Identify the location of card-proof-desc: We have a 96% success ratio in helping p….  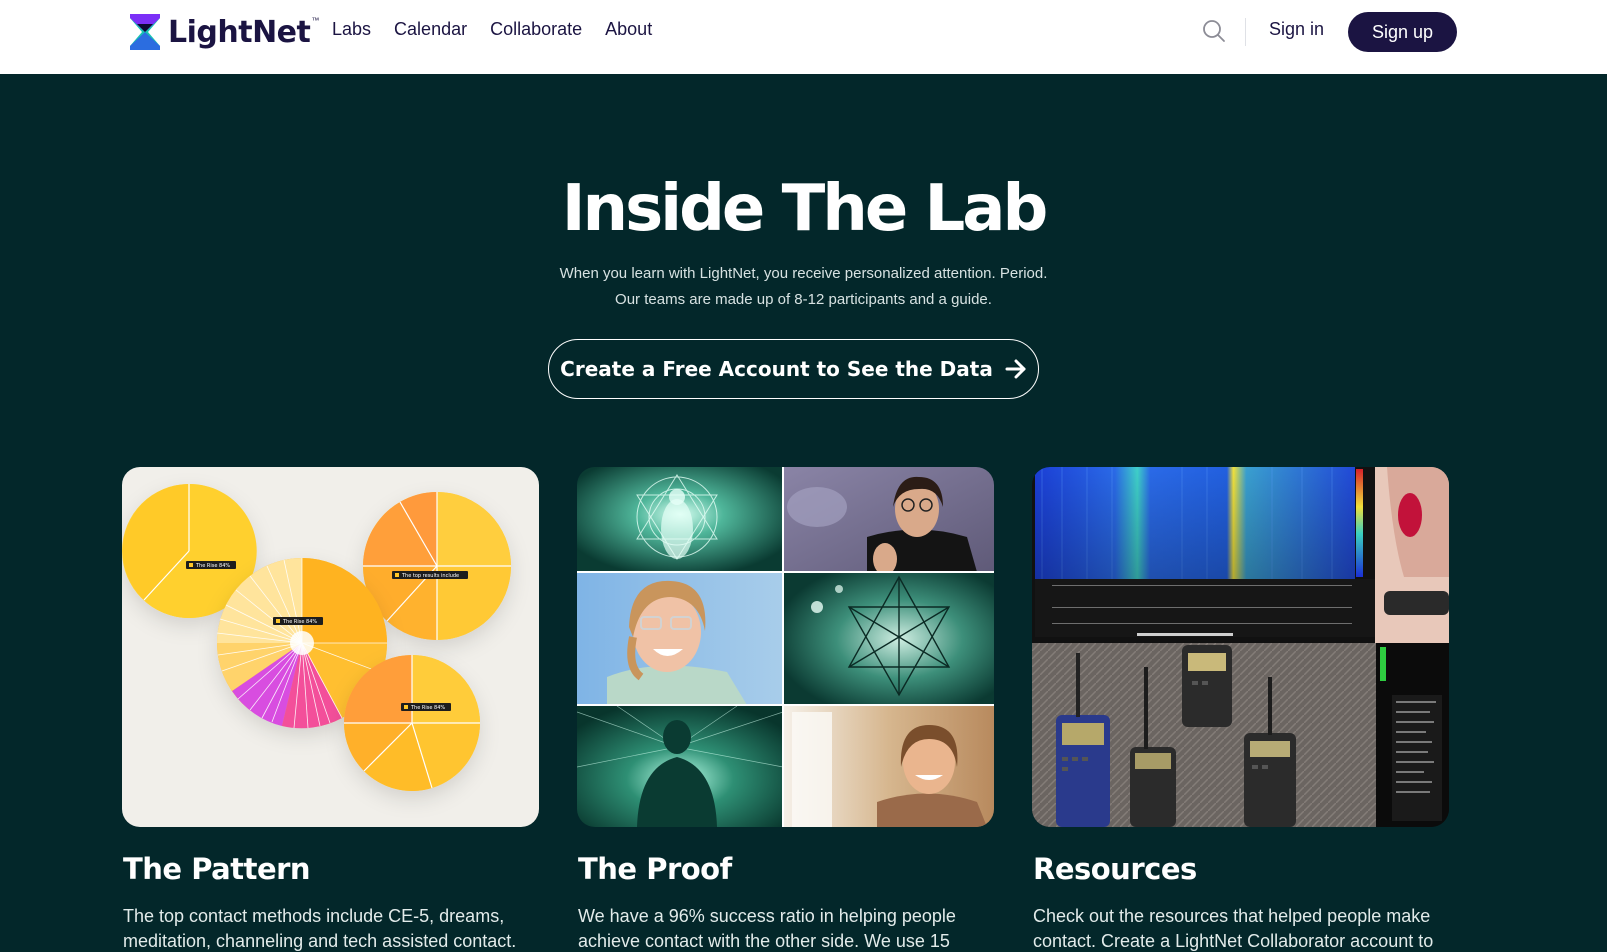
(767, 928).